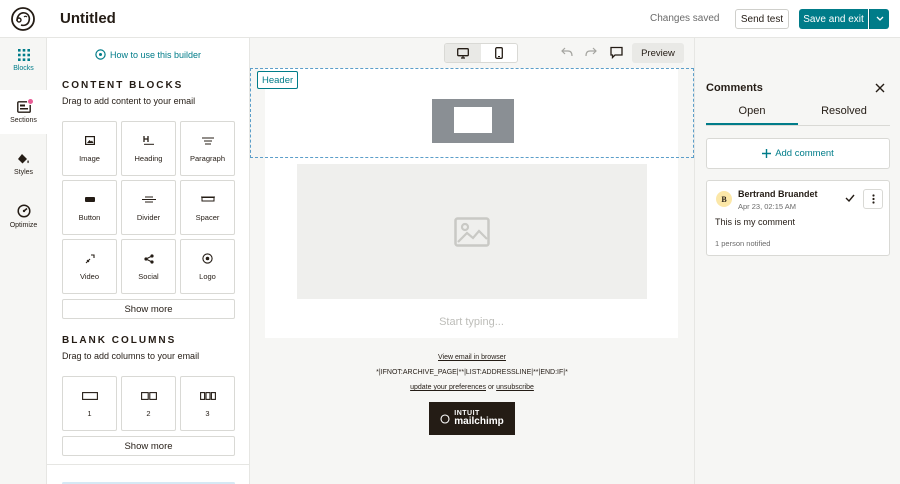 The width and height of the screenshot is (900, 484). I want to click on image-placeholder, so click(472, 231).